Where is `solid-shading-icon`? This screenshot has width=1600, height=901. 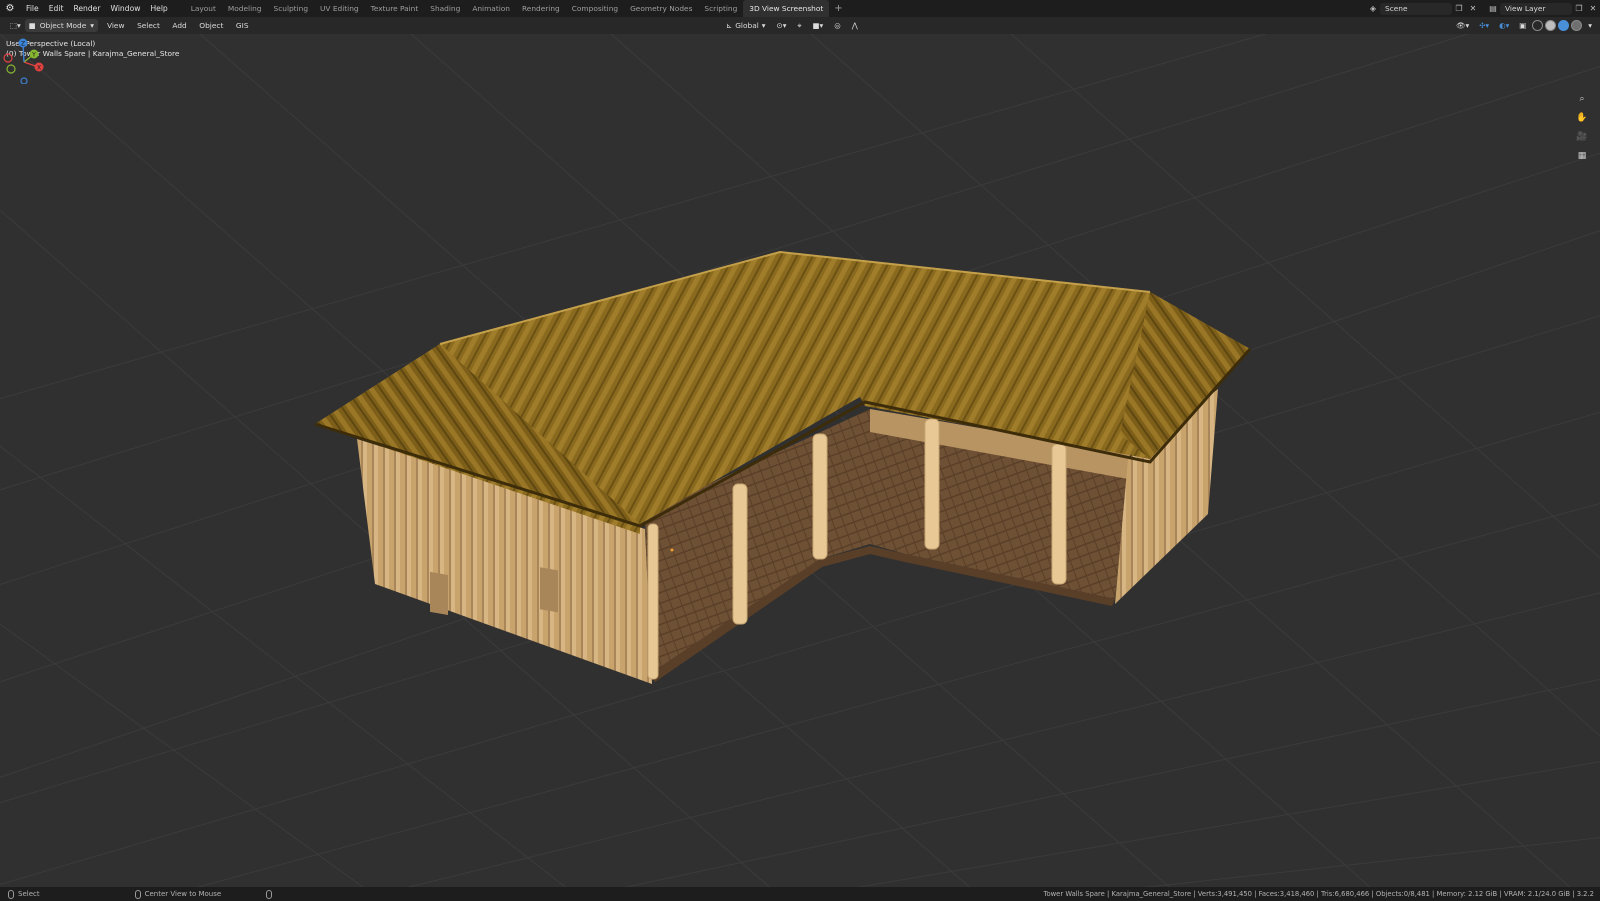
solid-shading-icon is located at coordinates (1551, 25).